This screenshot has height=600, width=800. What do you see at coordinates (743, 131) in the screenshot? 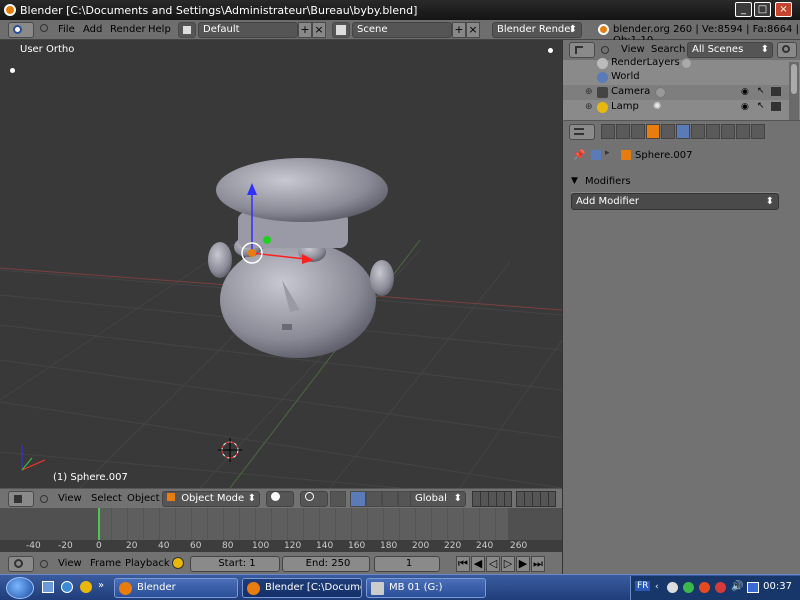
I see `particles-tab-icon` at bounding box center [743, 131].